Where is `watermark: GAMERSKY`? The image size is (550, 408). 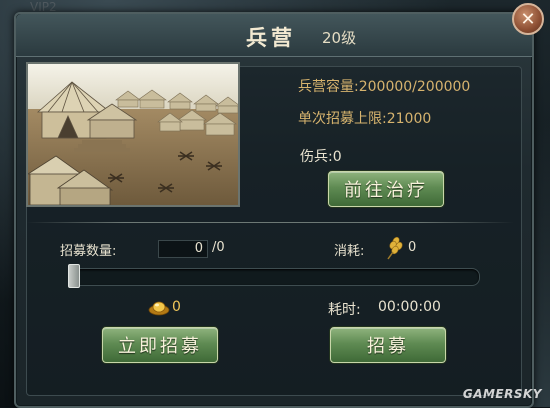 watermark: GAMERSKY is located at coordinates (502, 394).